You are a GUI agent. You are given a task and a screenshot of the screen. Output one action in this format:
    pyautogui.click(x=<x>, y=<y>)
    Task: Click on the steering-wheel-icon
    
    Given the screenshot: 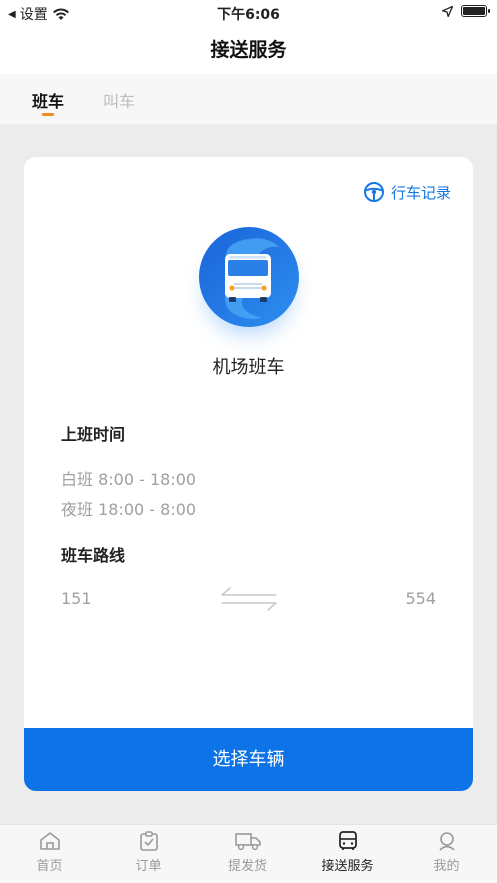 What is the action you would take?
    pyautogui.click(x=373, y=192)
    